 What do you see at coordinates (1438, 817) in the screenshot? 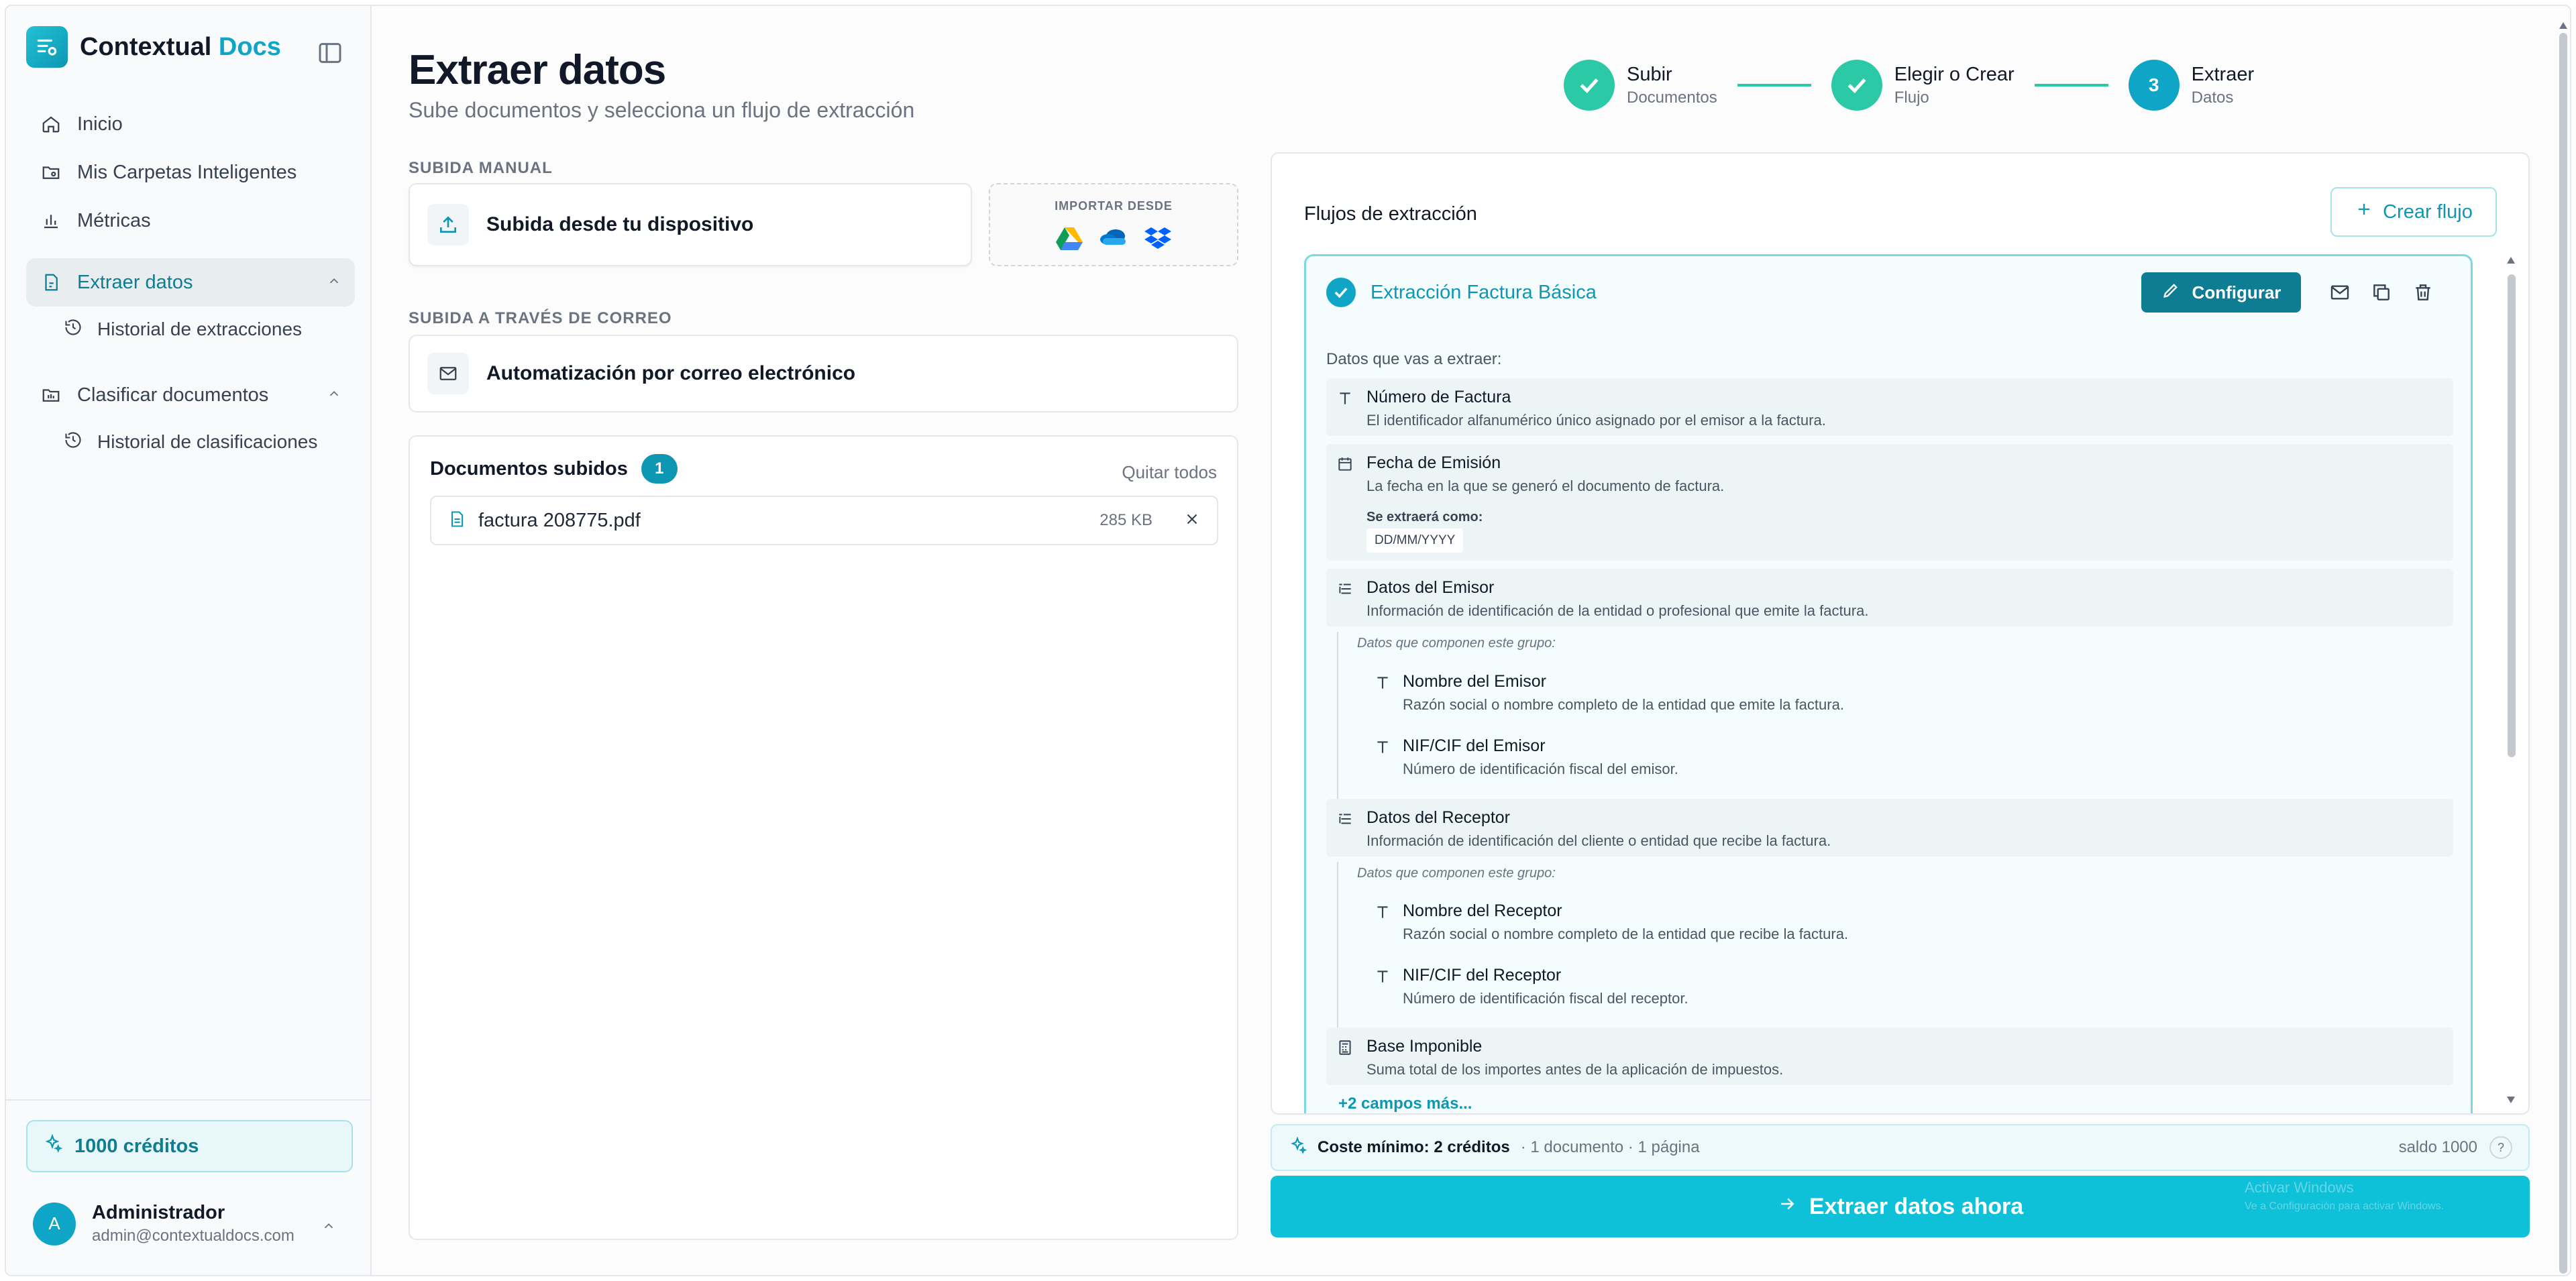
I see `field-name: Datos del Receptor` at bounding box center [1438, 817].